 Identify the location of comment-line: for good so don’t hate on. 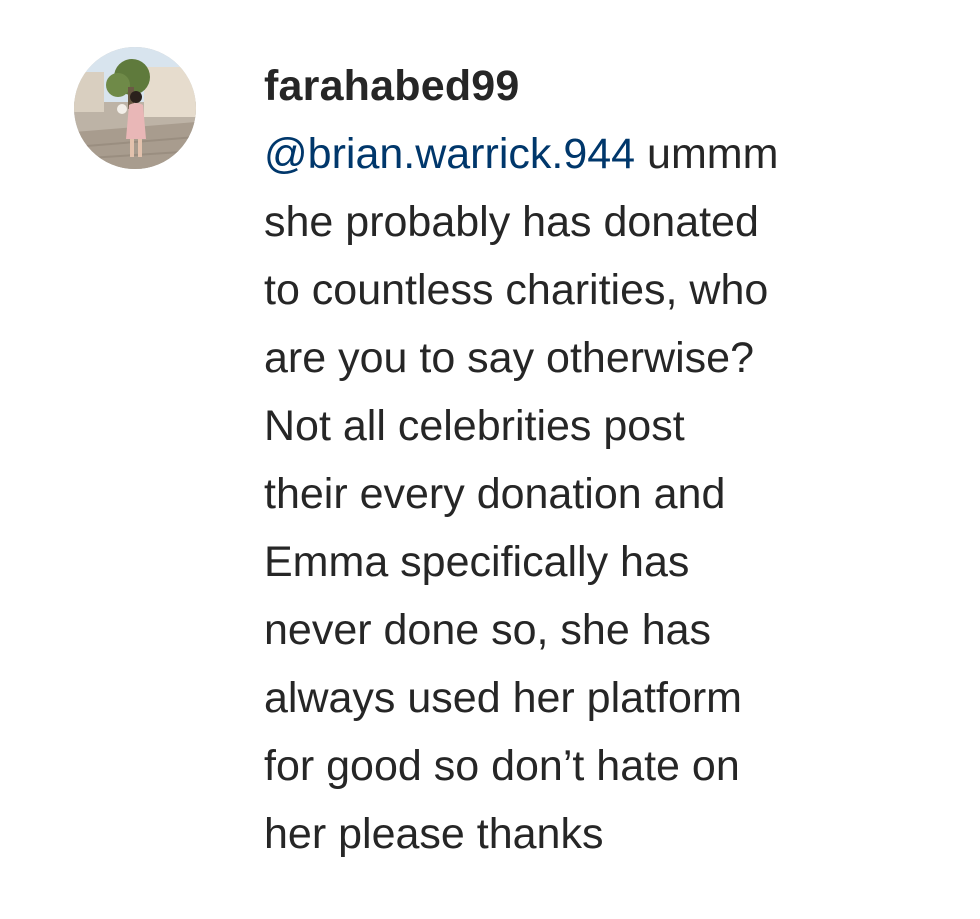
(502, 766).